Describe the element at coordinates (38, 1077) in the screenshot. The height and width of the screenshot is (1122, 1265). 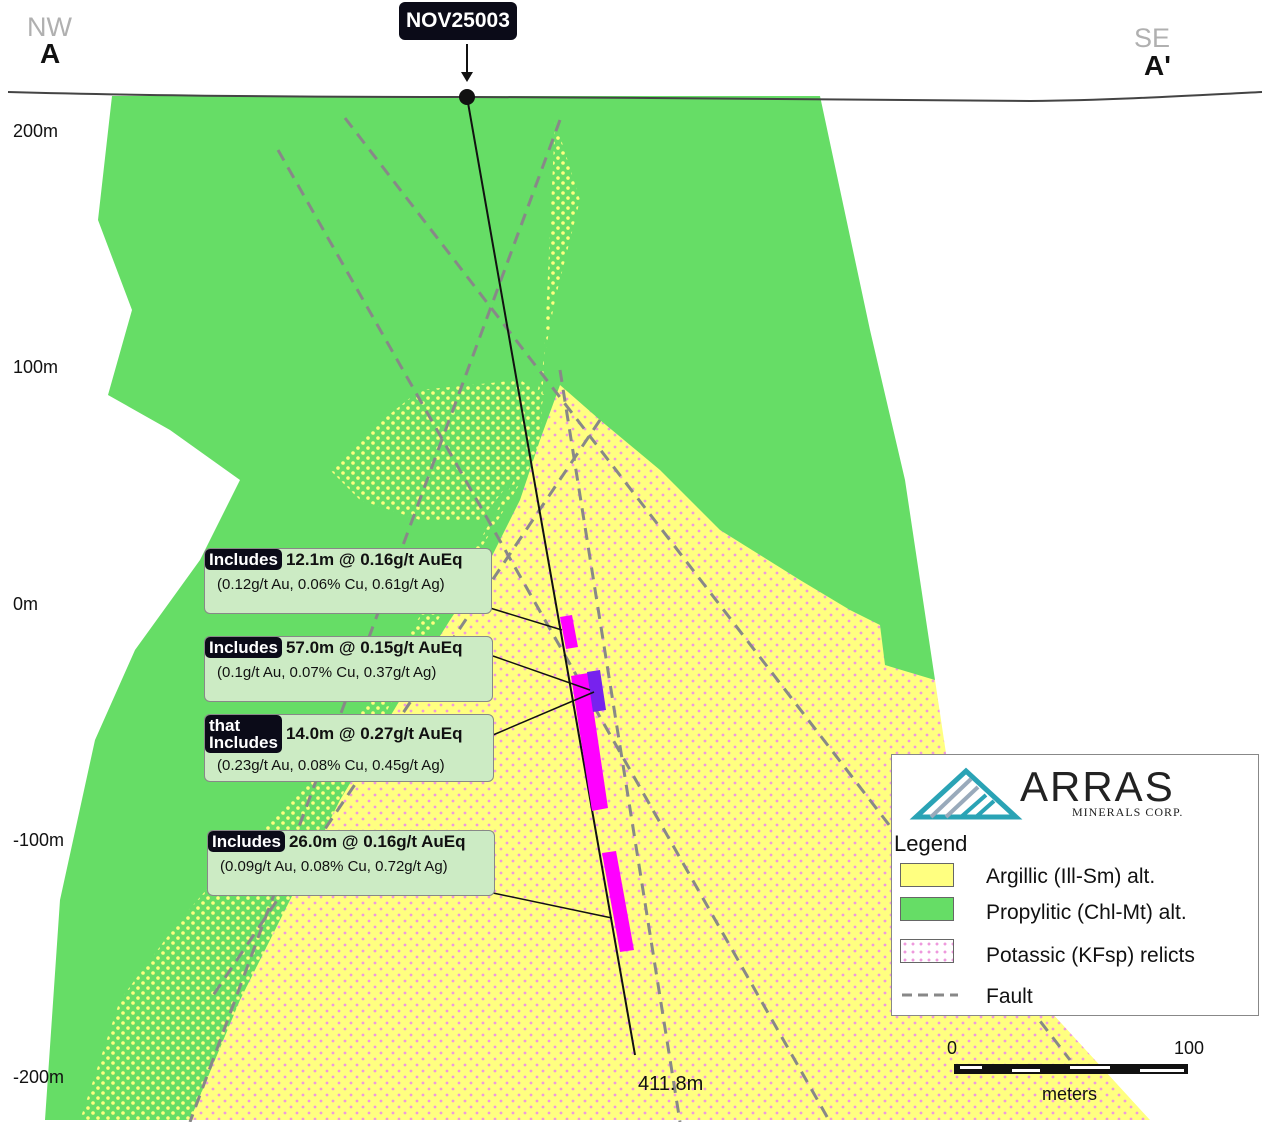
I see `elevation-label-minus-200: -200m` at that location.